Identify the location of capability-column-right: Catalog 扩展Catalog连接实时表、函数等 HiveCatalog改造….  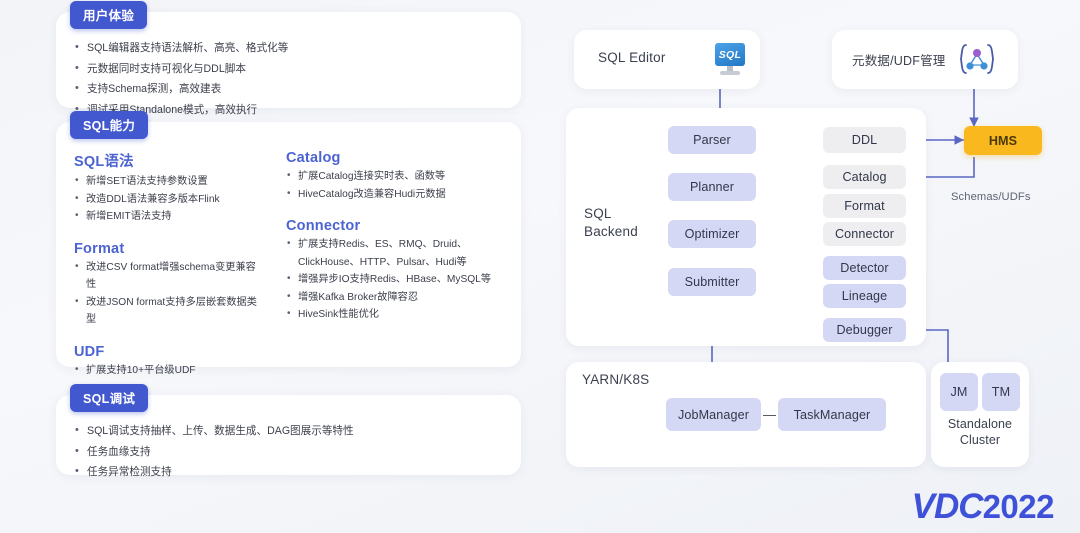
(393, 265).